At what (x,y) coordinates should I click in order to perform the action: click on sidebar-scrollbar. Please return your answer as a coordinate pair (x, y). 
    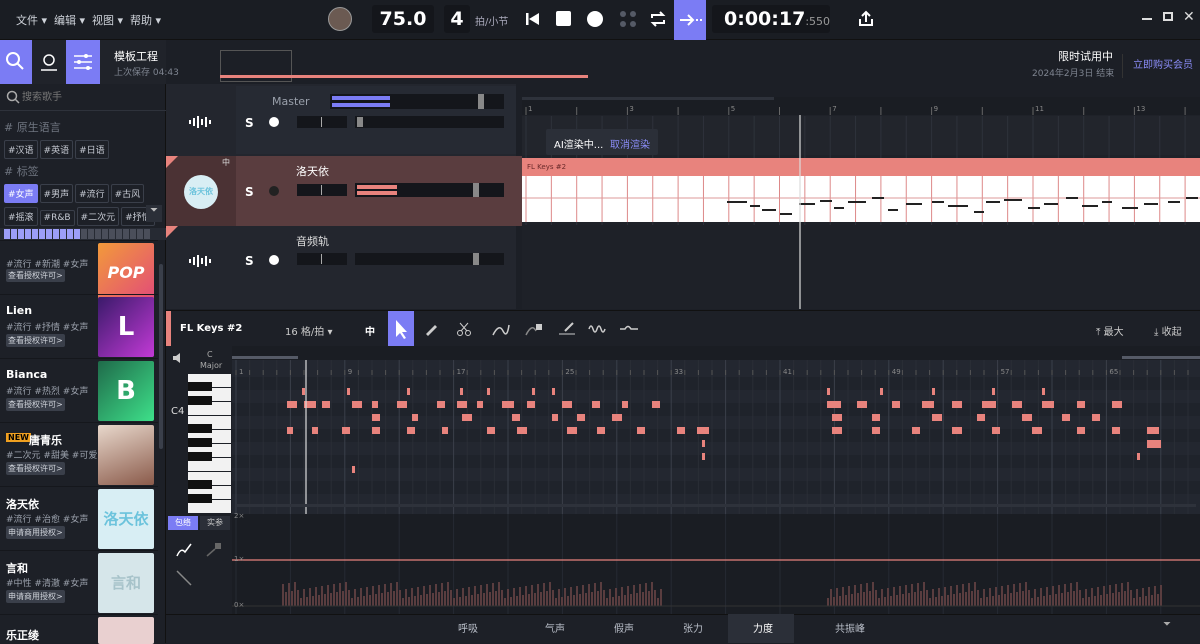
    Looking at the image, I should click on (161, 356).